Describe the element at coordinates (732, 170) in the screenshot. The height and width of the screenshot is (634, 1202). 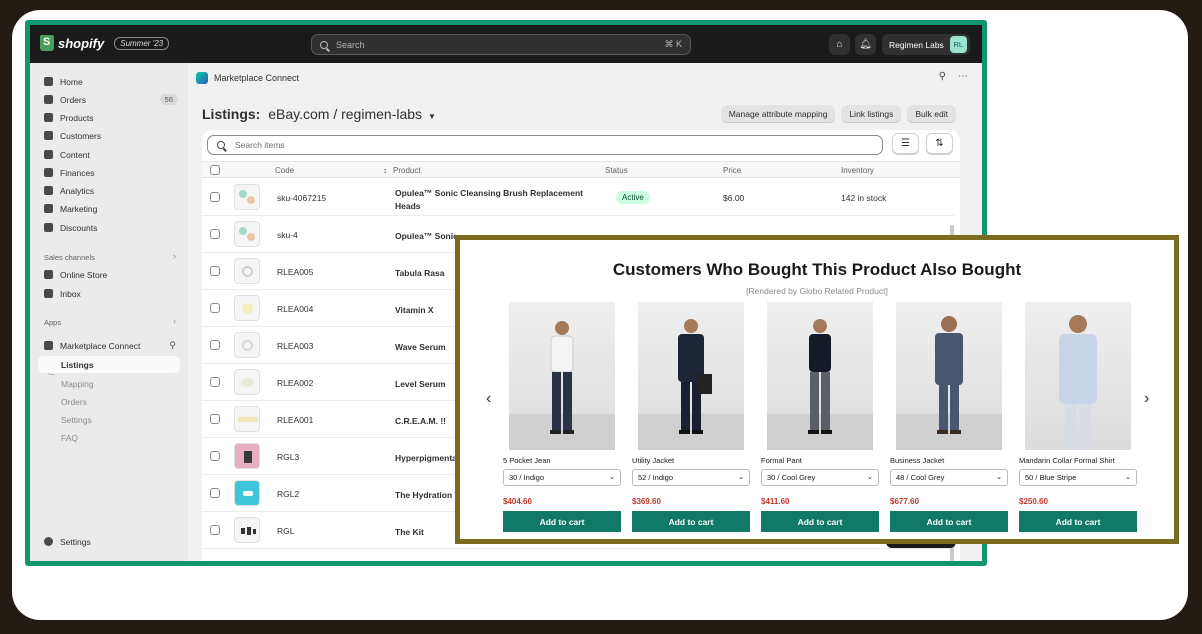
I see `column-price: Price` at that location.